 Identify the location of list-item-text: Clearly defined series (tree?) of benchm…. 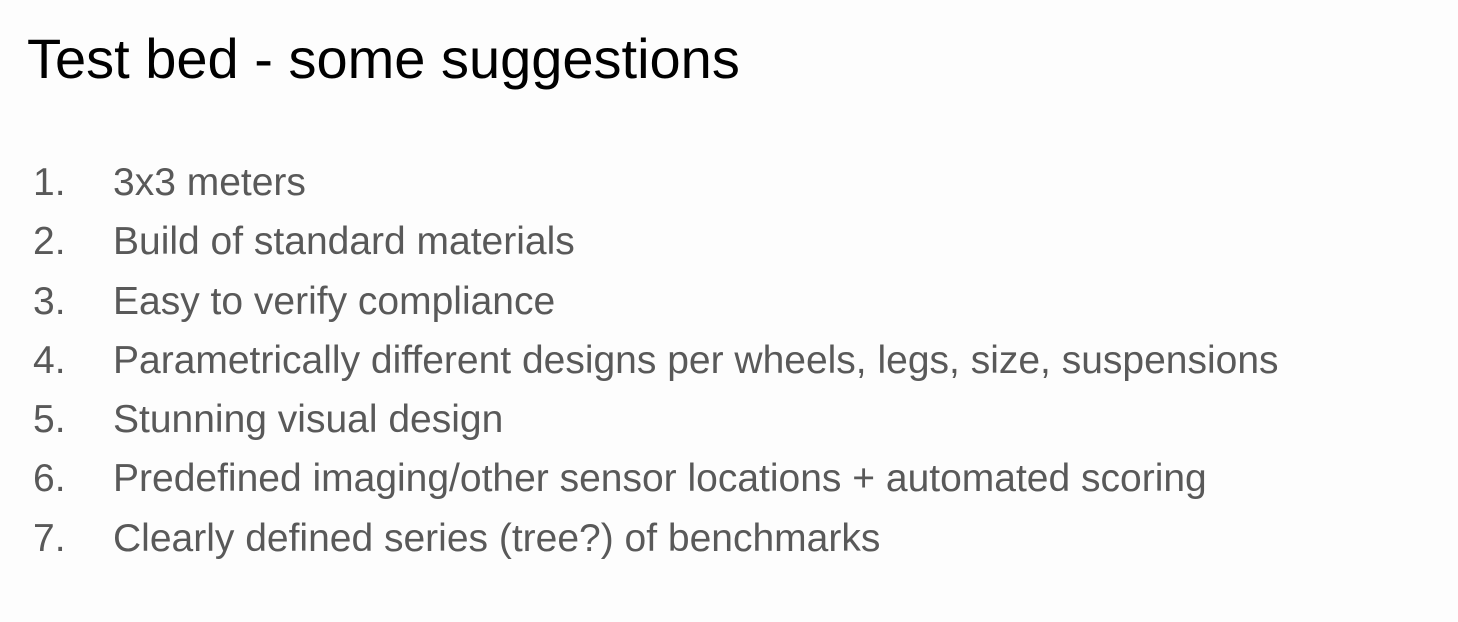
(497, 538).